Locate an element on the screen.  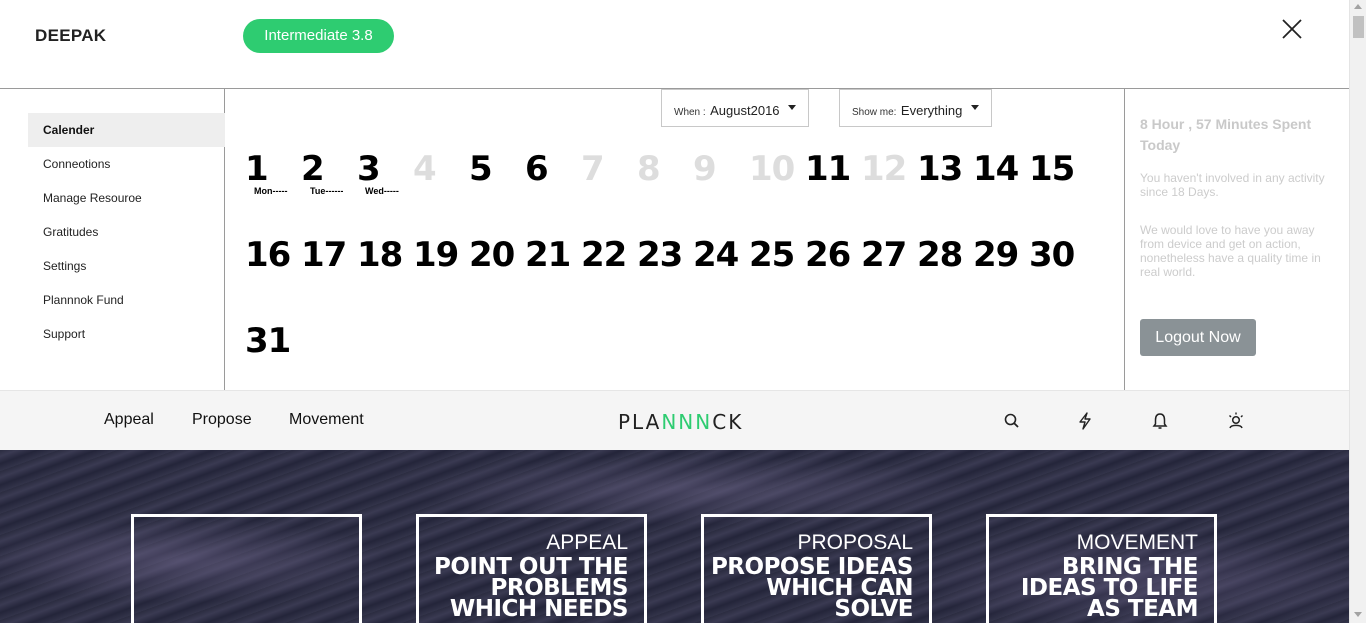
calendar-day: 17 is located at coordinates (324, 255).